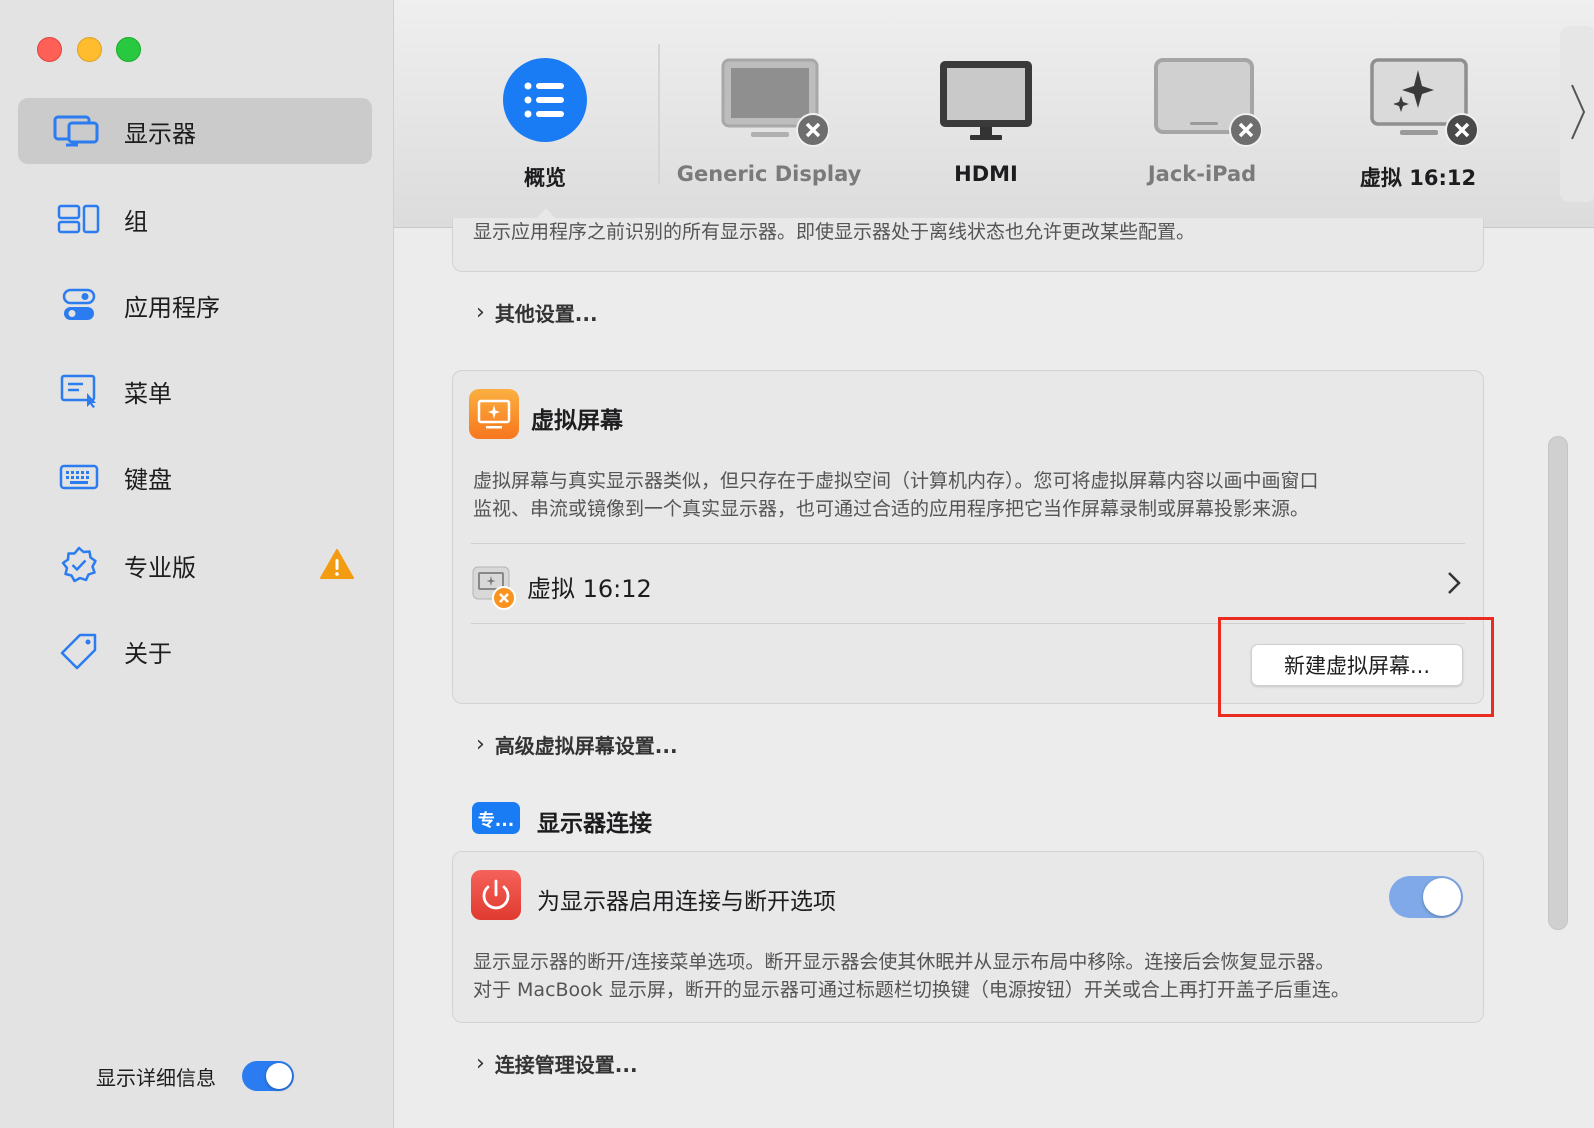  I want to click on tab-label: Jack-iPad, so click(1202, 174).